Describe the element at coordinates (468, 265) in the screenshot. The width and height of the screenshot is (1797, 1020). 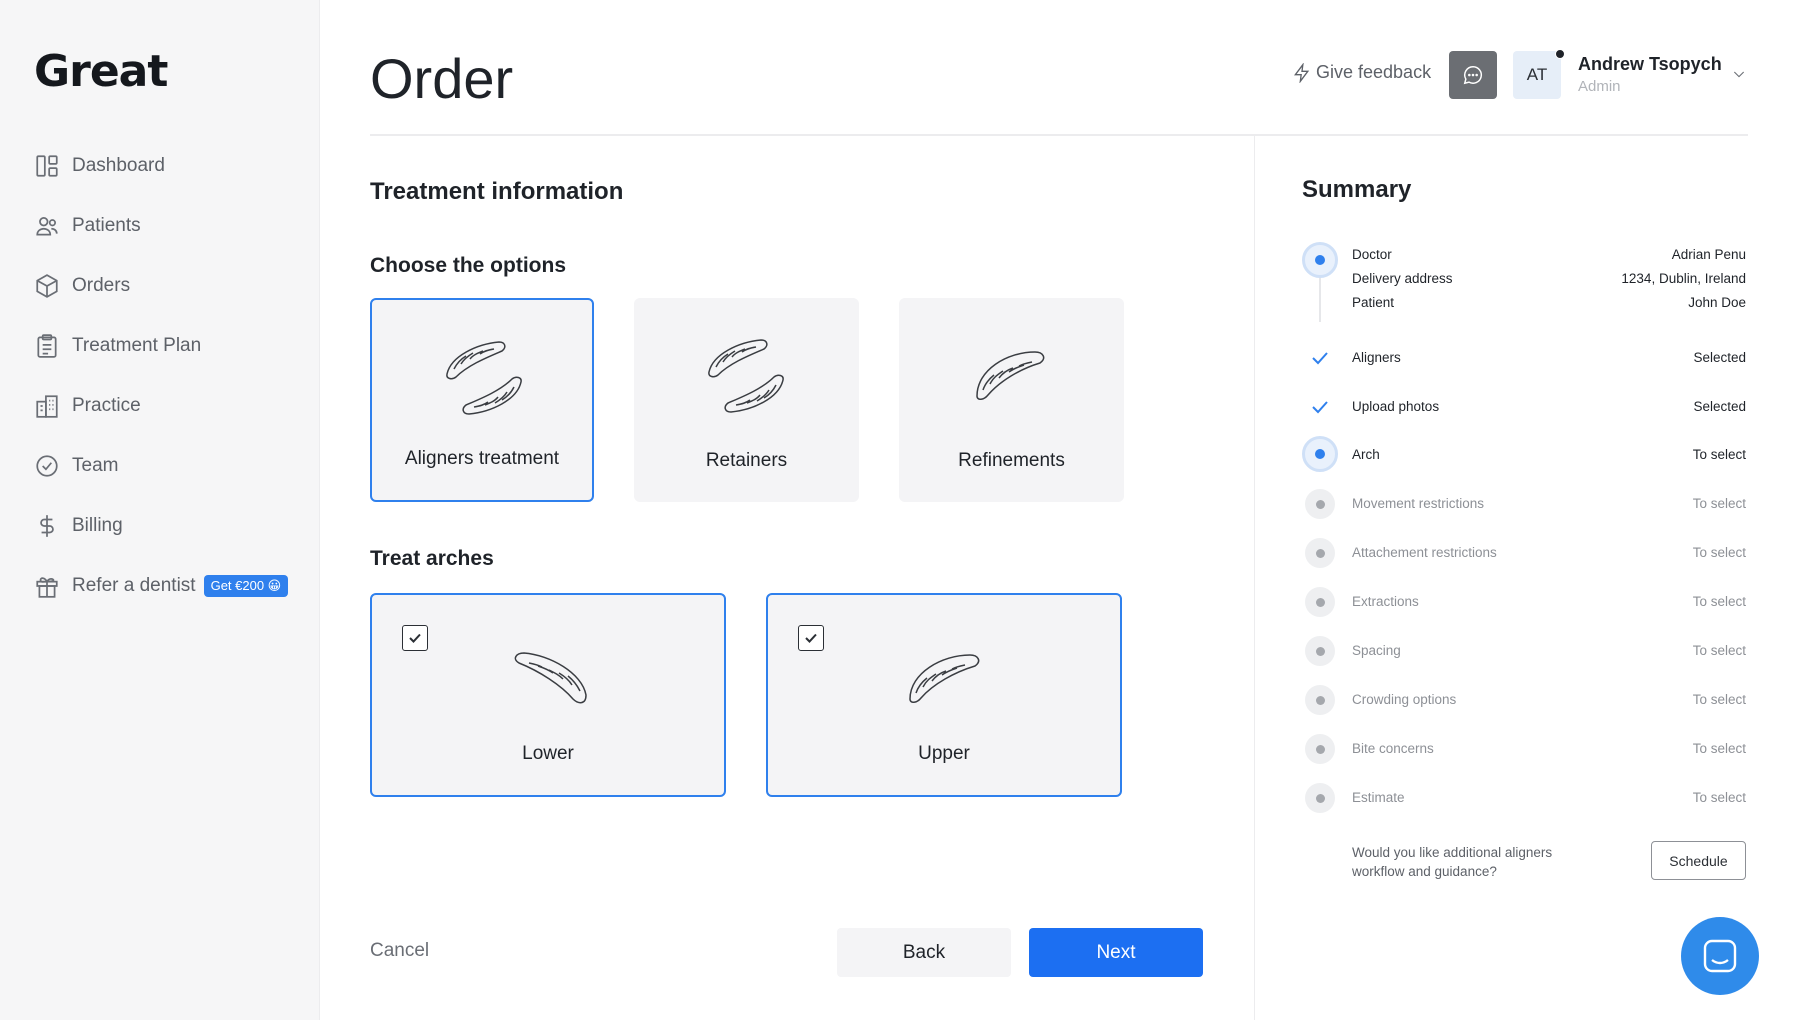
I see `options-title: Choose the options` at that location.